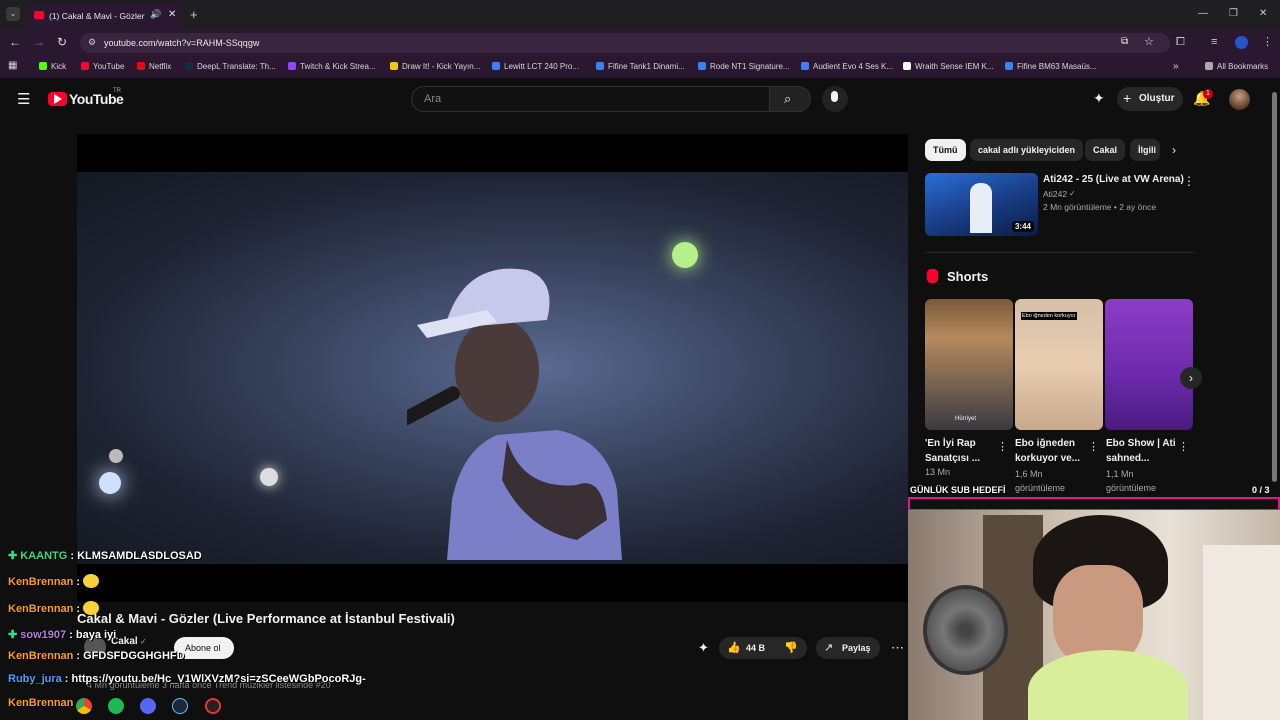  I want to click on chrome-icon, so click(84, 706).